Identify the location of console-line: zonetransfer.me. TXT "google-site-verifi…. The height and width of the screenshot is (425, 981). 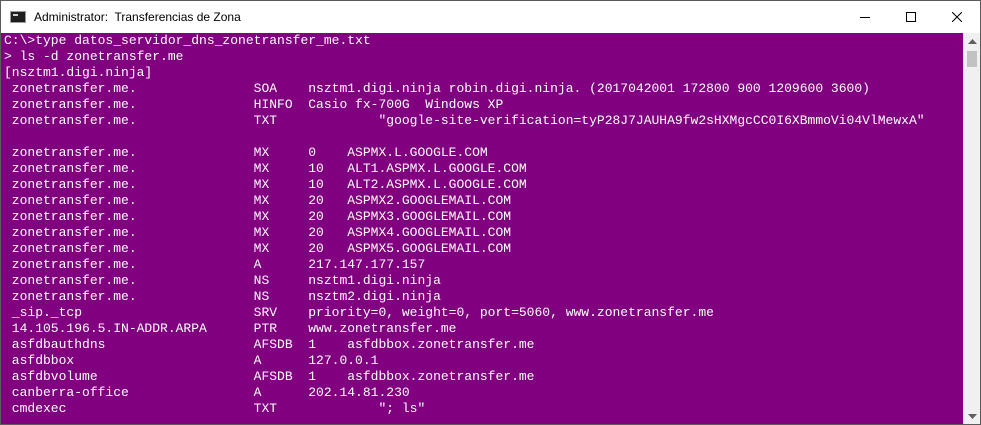
(464, 120).